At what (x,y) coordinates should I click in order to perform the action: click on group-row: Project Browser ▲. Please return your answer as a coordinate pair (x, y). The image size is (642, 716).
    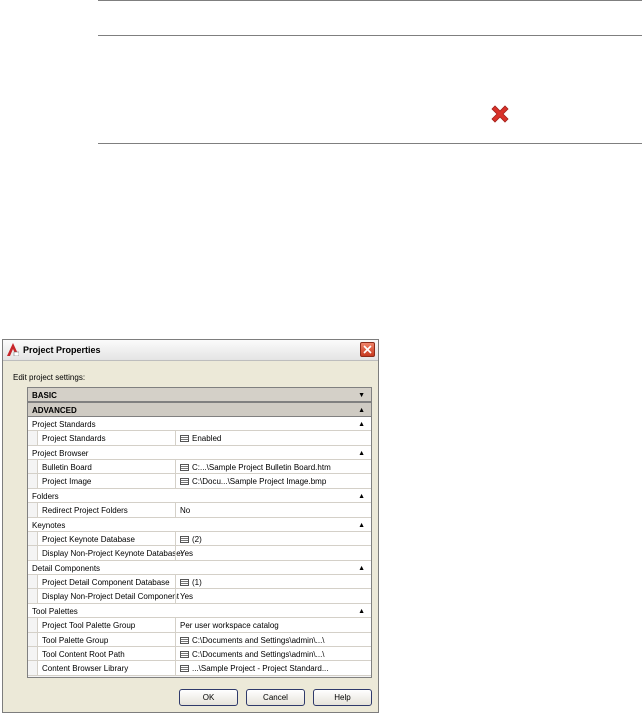
    Looking at the image, I should click on (199, 452).